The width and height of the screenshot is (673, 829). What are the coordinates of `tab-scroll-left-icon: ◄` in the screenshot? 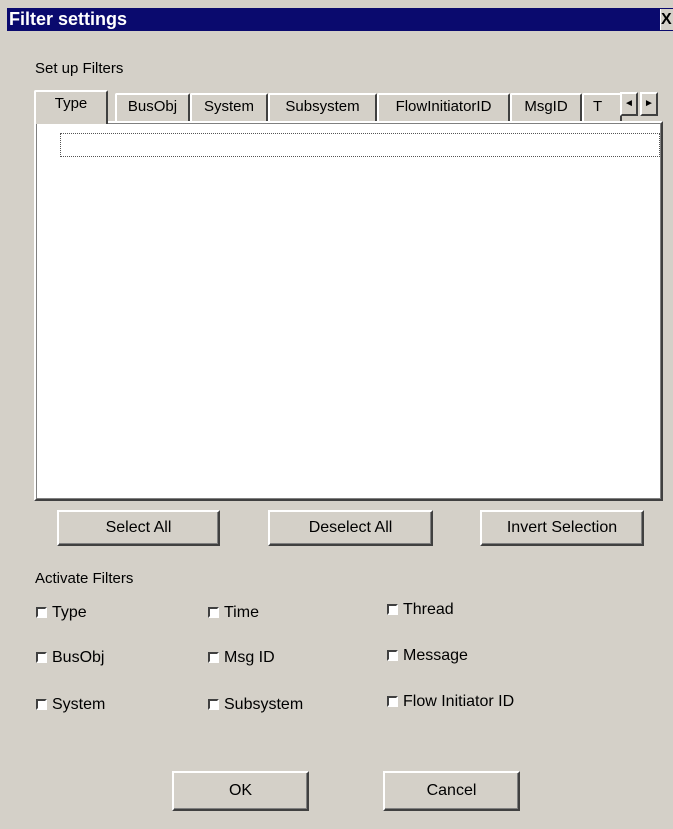 It's located at (629, 104).